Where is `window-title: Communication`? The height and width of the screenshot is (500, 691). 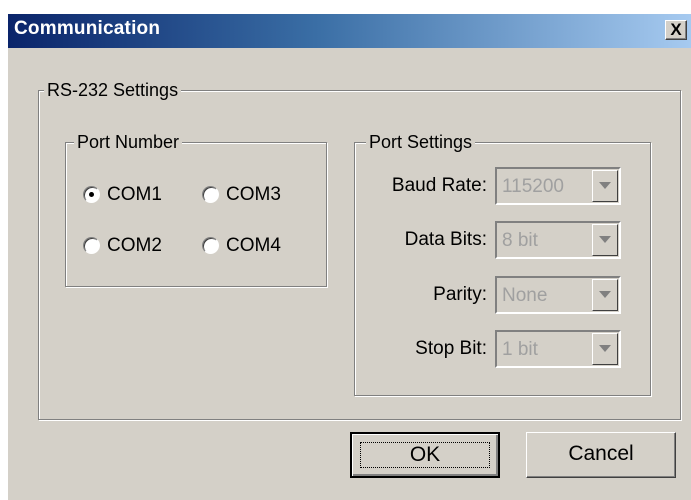 window-title: Communication is located at coordinates (87, 28).